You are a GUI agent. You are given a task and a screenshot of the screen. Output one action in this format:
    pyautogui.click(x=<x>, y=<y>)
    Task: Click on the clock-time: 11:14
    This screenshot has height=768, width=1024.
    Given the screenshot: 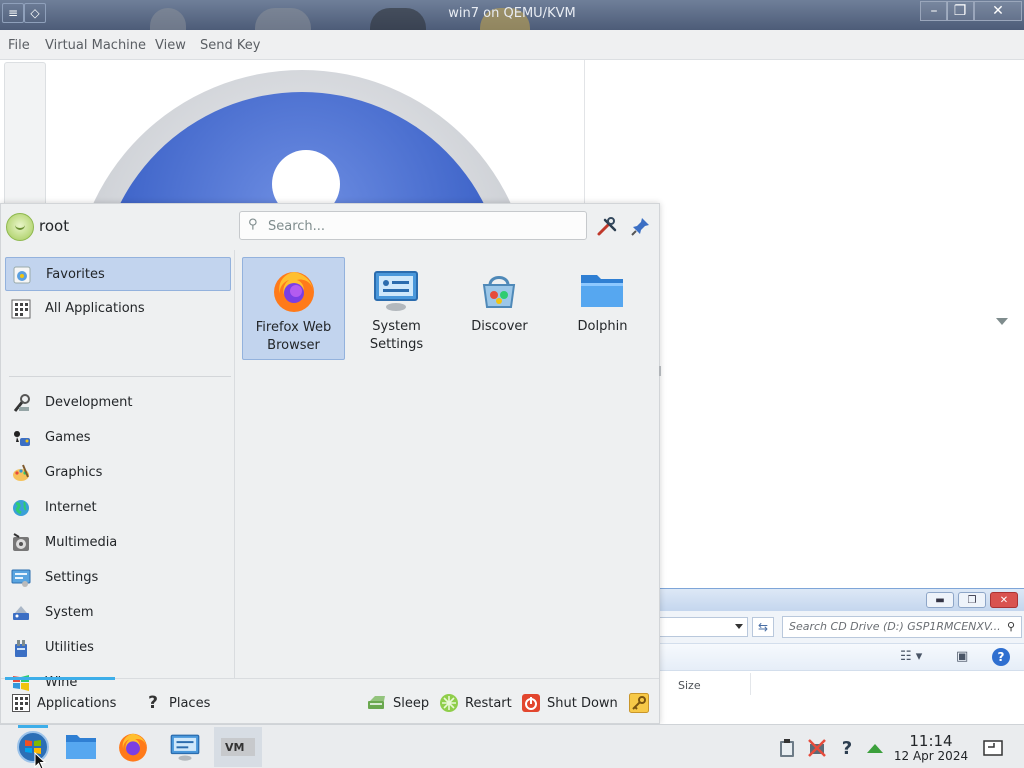 What is the action you would take?
    pyautogui.click(x=931, y=741)
    